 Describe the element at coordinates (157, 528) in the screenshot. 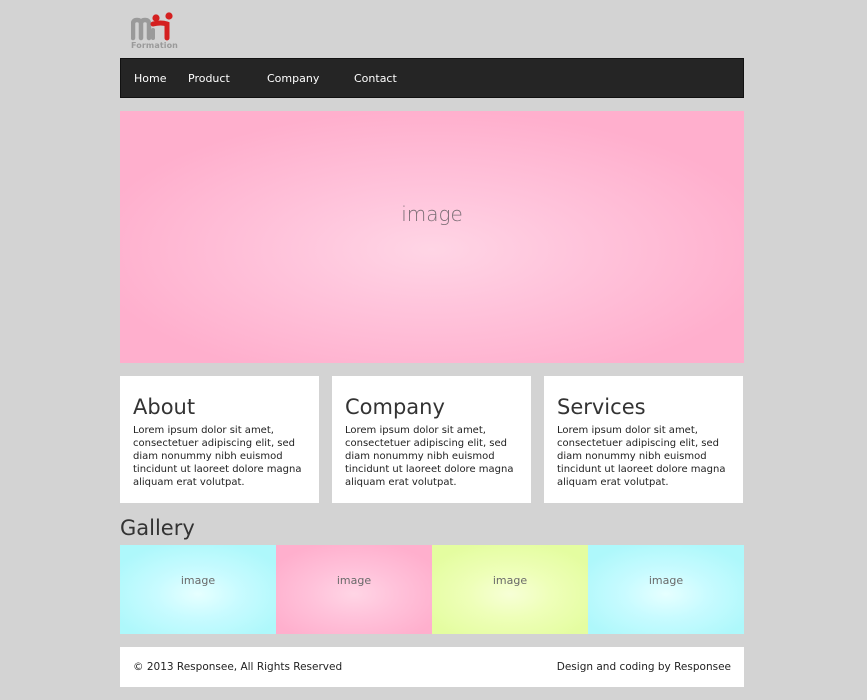

I see `gallery-title: Gallery` at that location.